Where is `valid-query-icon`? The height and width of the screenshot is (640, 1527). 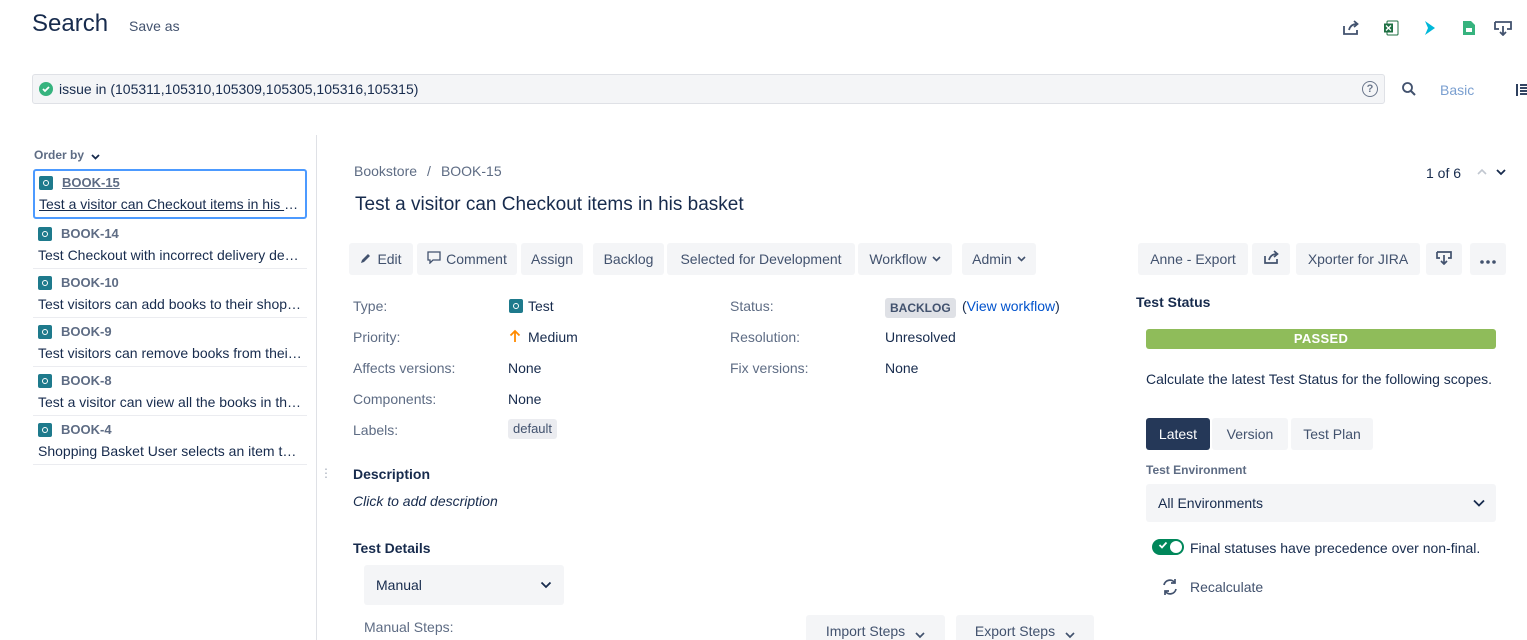
valid-query-icon is located at coordinates (46, 89).